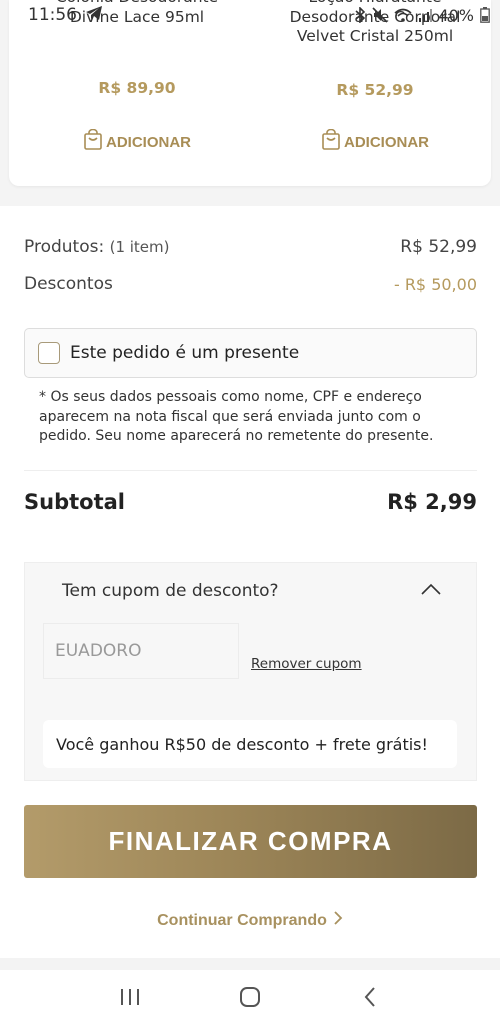 This screenshot has width=500, height=1028. Describe the element at coordinates (250, 964) in the screenshot. I see `bottom-divider` at that location.